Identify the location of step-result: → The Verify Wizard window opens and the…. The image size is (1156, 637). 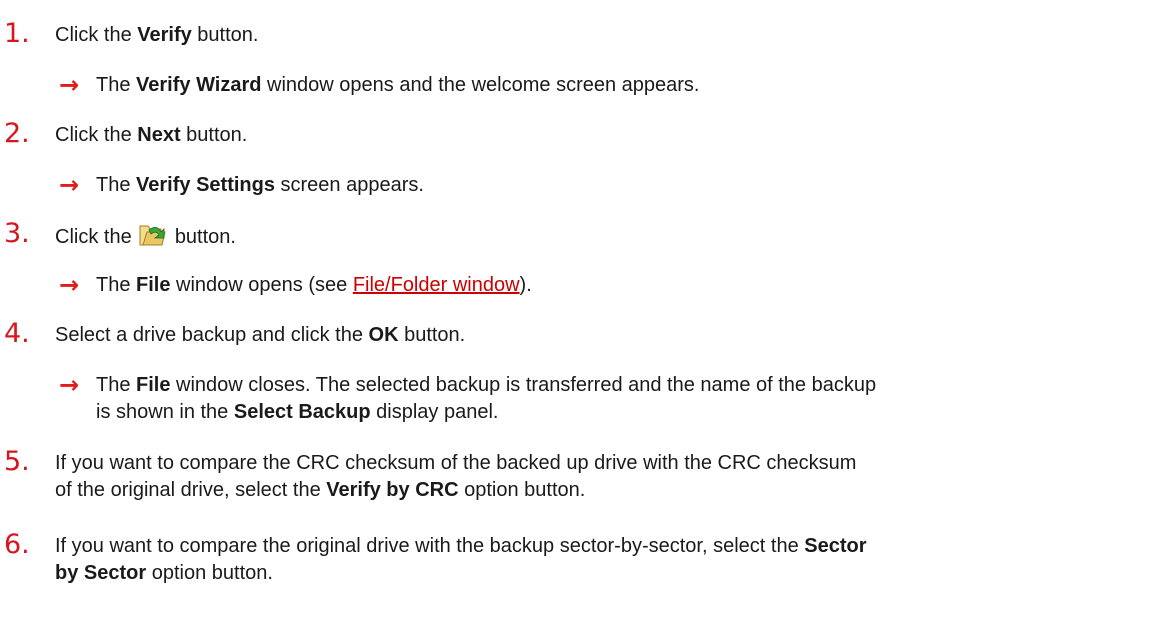
(379, 85).